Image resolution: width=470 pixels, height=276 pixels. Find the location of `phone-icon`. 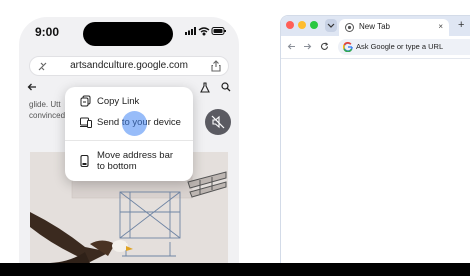

phone-icon is located at coordinates (84, 161).